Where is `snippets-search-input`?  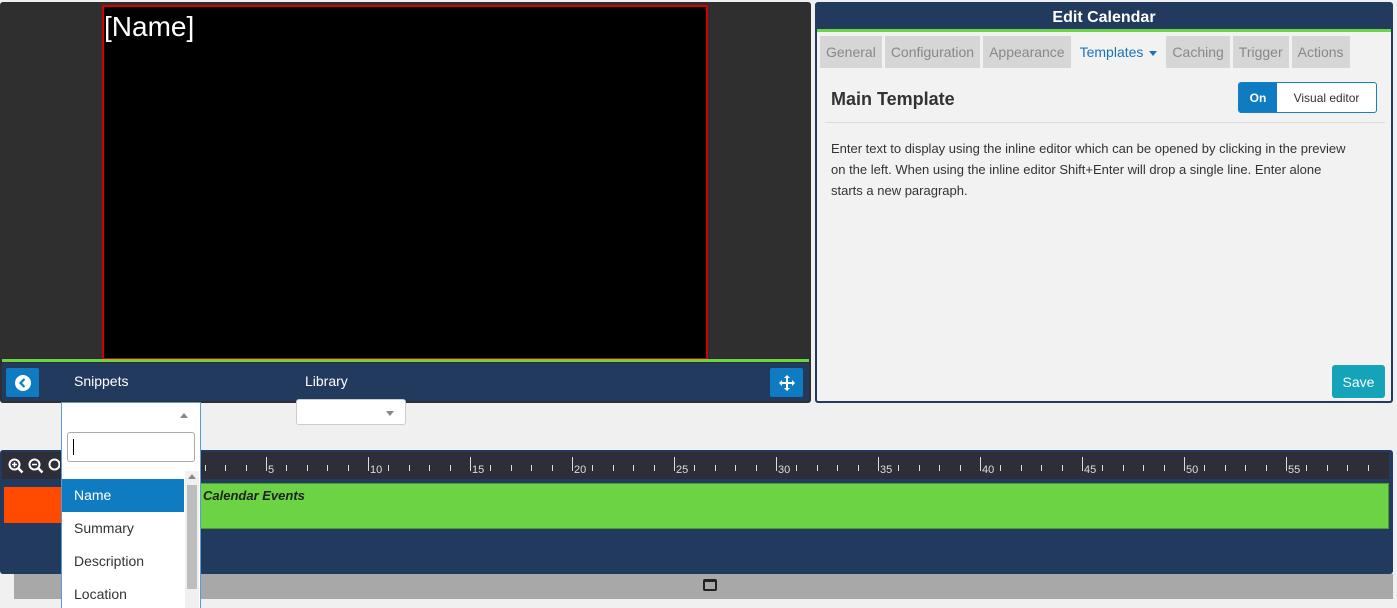 snippets-search-input is located at coordinates (131, 447).